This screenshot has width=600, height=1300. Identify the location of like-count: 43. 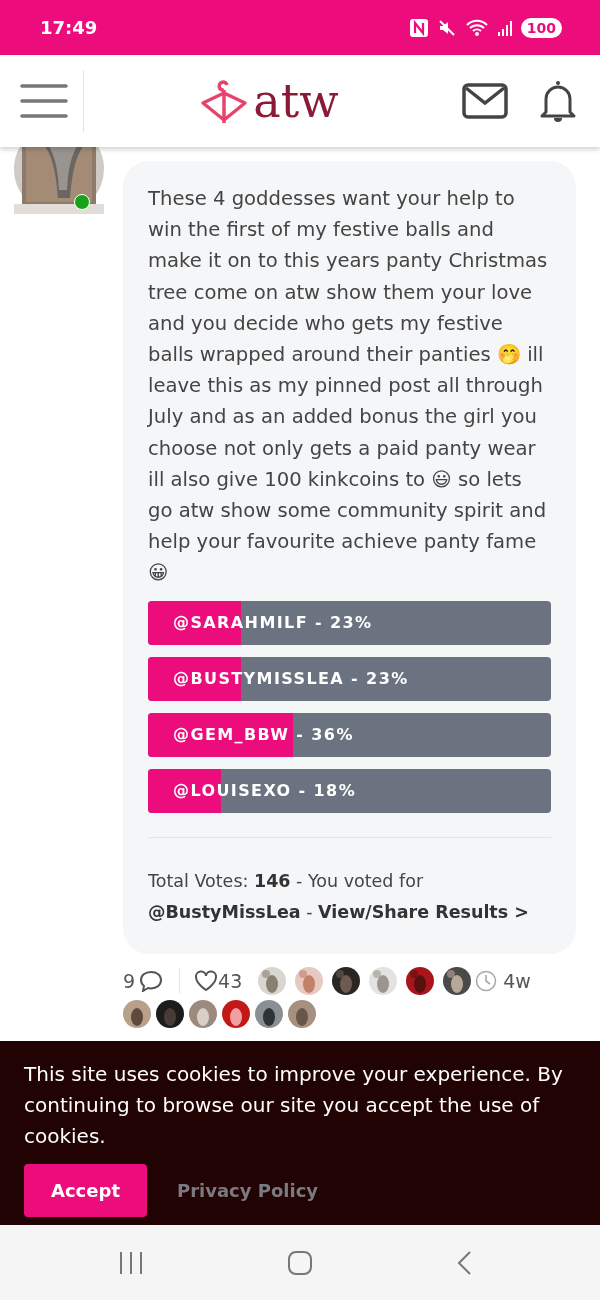
(230, 980).